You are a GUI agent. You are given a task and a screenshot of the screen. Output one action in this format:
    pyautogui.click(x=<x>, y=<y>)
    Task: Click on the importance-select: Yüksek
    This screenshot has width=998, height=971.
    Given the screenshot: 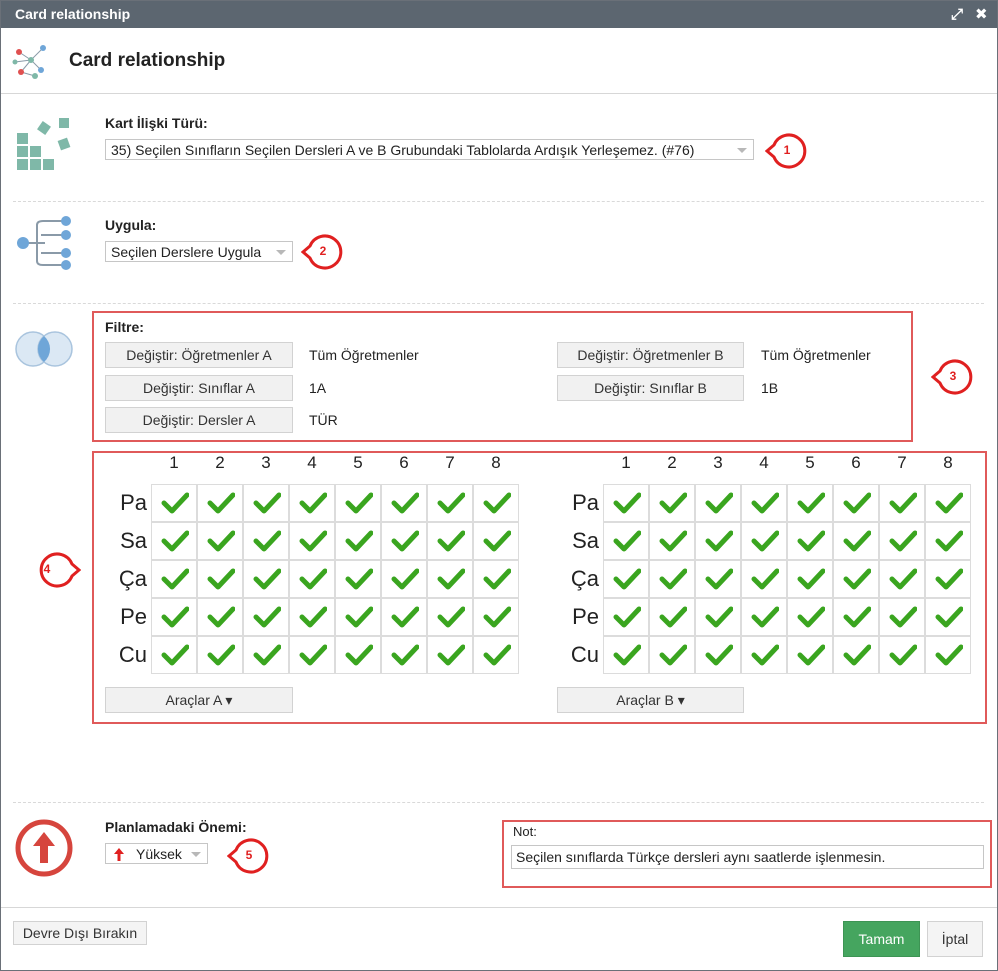 What is the action you would take?
    pyautogui.click(x=156, y=853)
    